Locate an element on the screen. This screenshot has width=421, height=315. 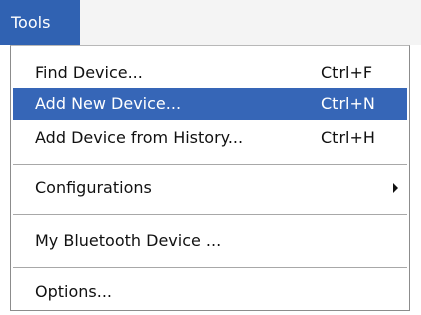
menu-item-shortcut: Ctrl+H is located at coordinates (348, 137).